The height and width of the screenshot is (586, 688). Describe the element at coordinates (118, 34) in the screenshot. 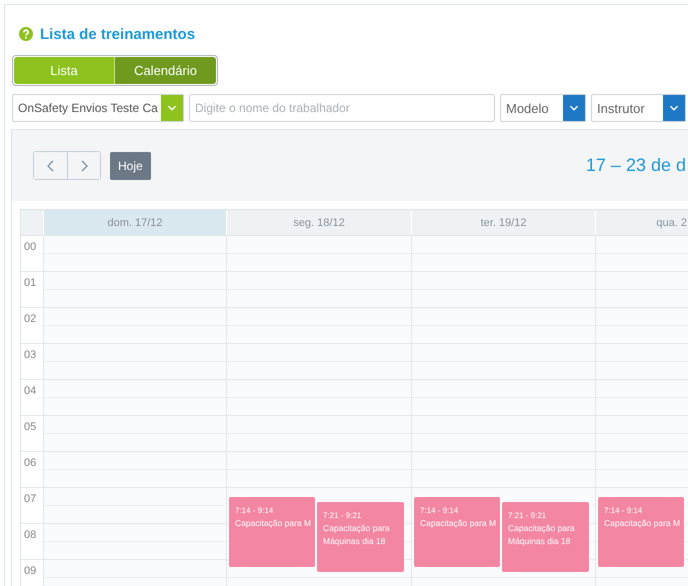

I see `page-title: Lista de treinamentos` at that location.